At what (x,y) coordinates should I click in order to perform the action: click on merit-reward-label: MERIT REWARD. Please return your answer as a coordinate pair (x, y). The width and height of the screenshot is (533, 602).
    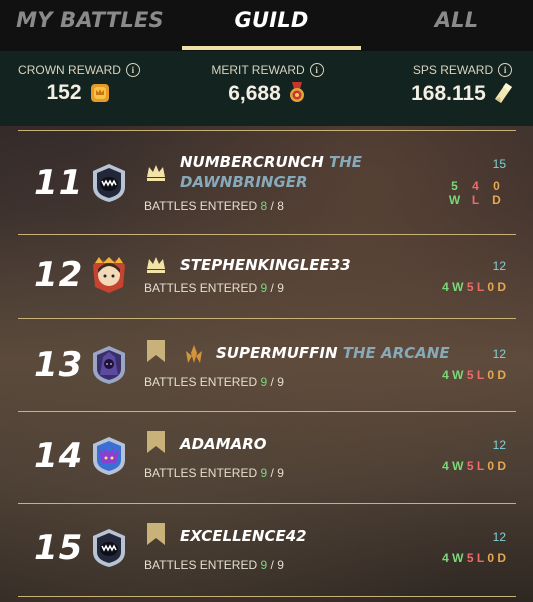
    Looking at the image, I should click on (258, 70).